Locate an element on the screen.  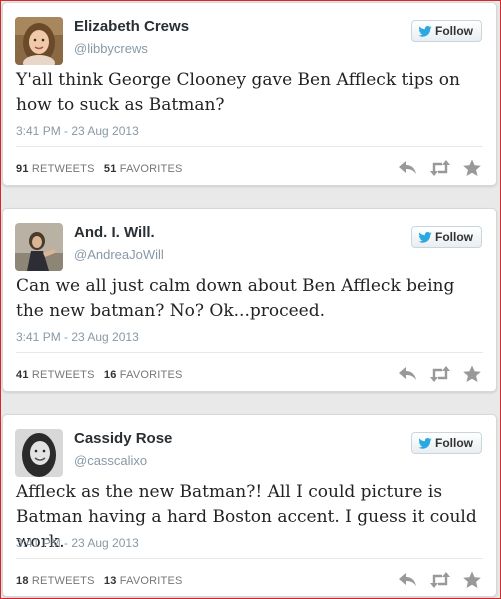
favorite-count: 13 is located at coordinates (110, 581).